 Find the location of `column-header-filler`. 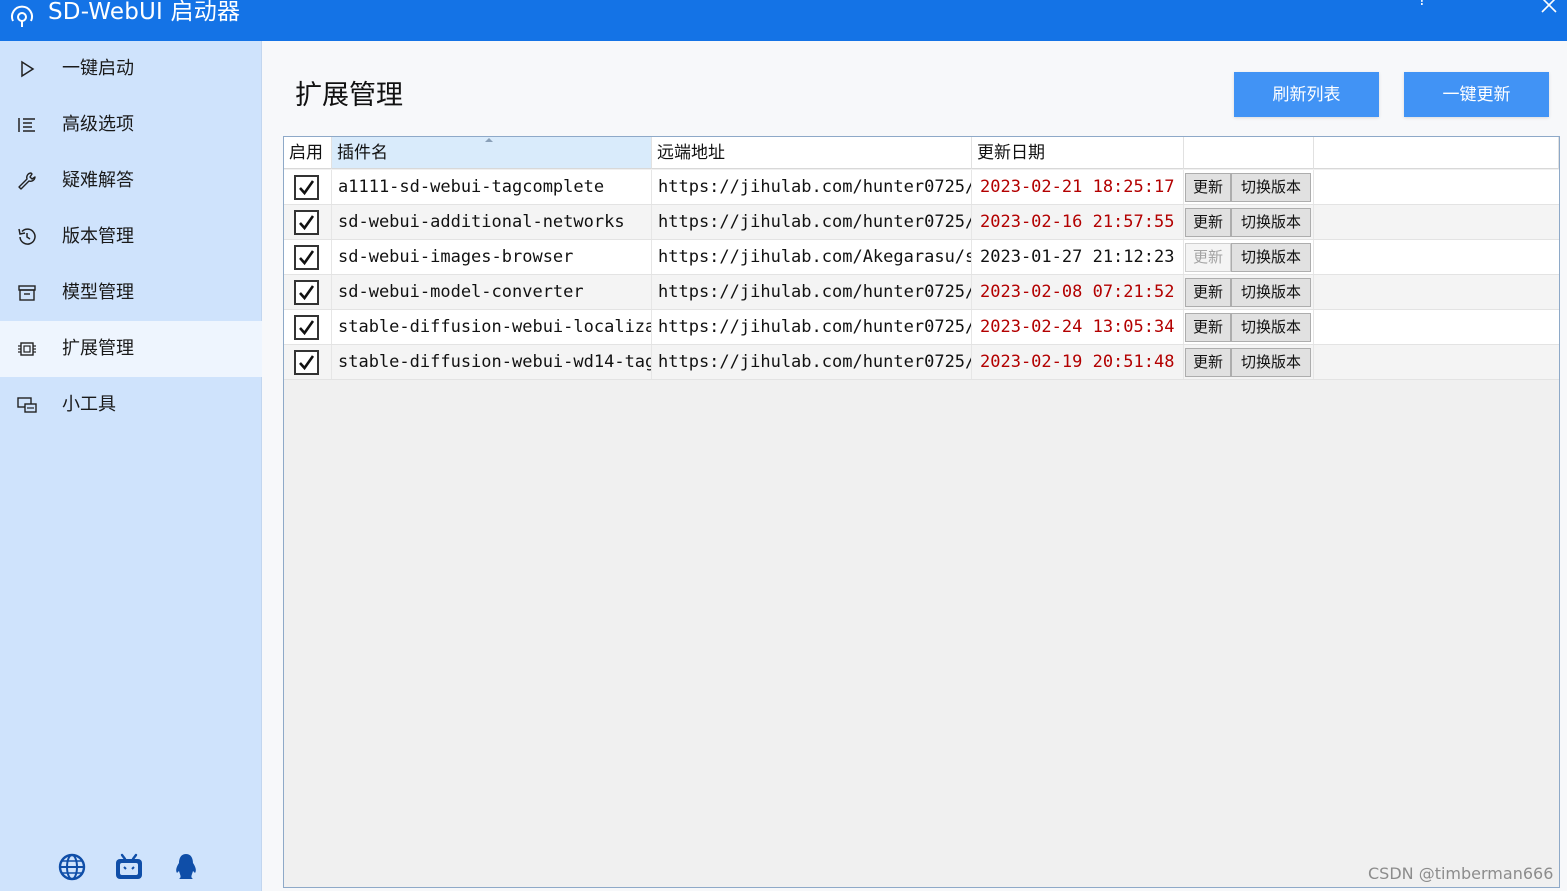

column-header-filler is located at coordinates (1436, 153).